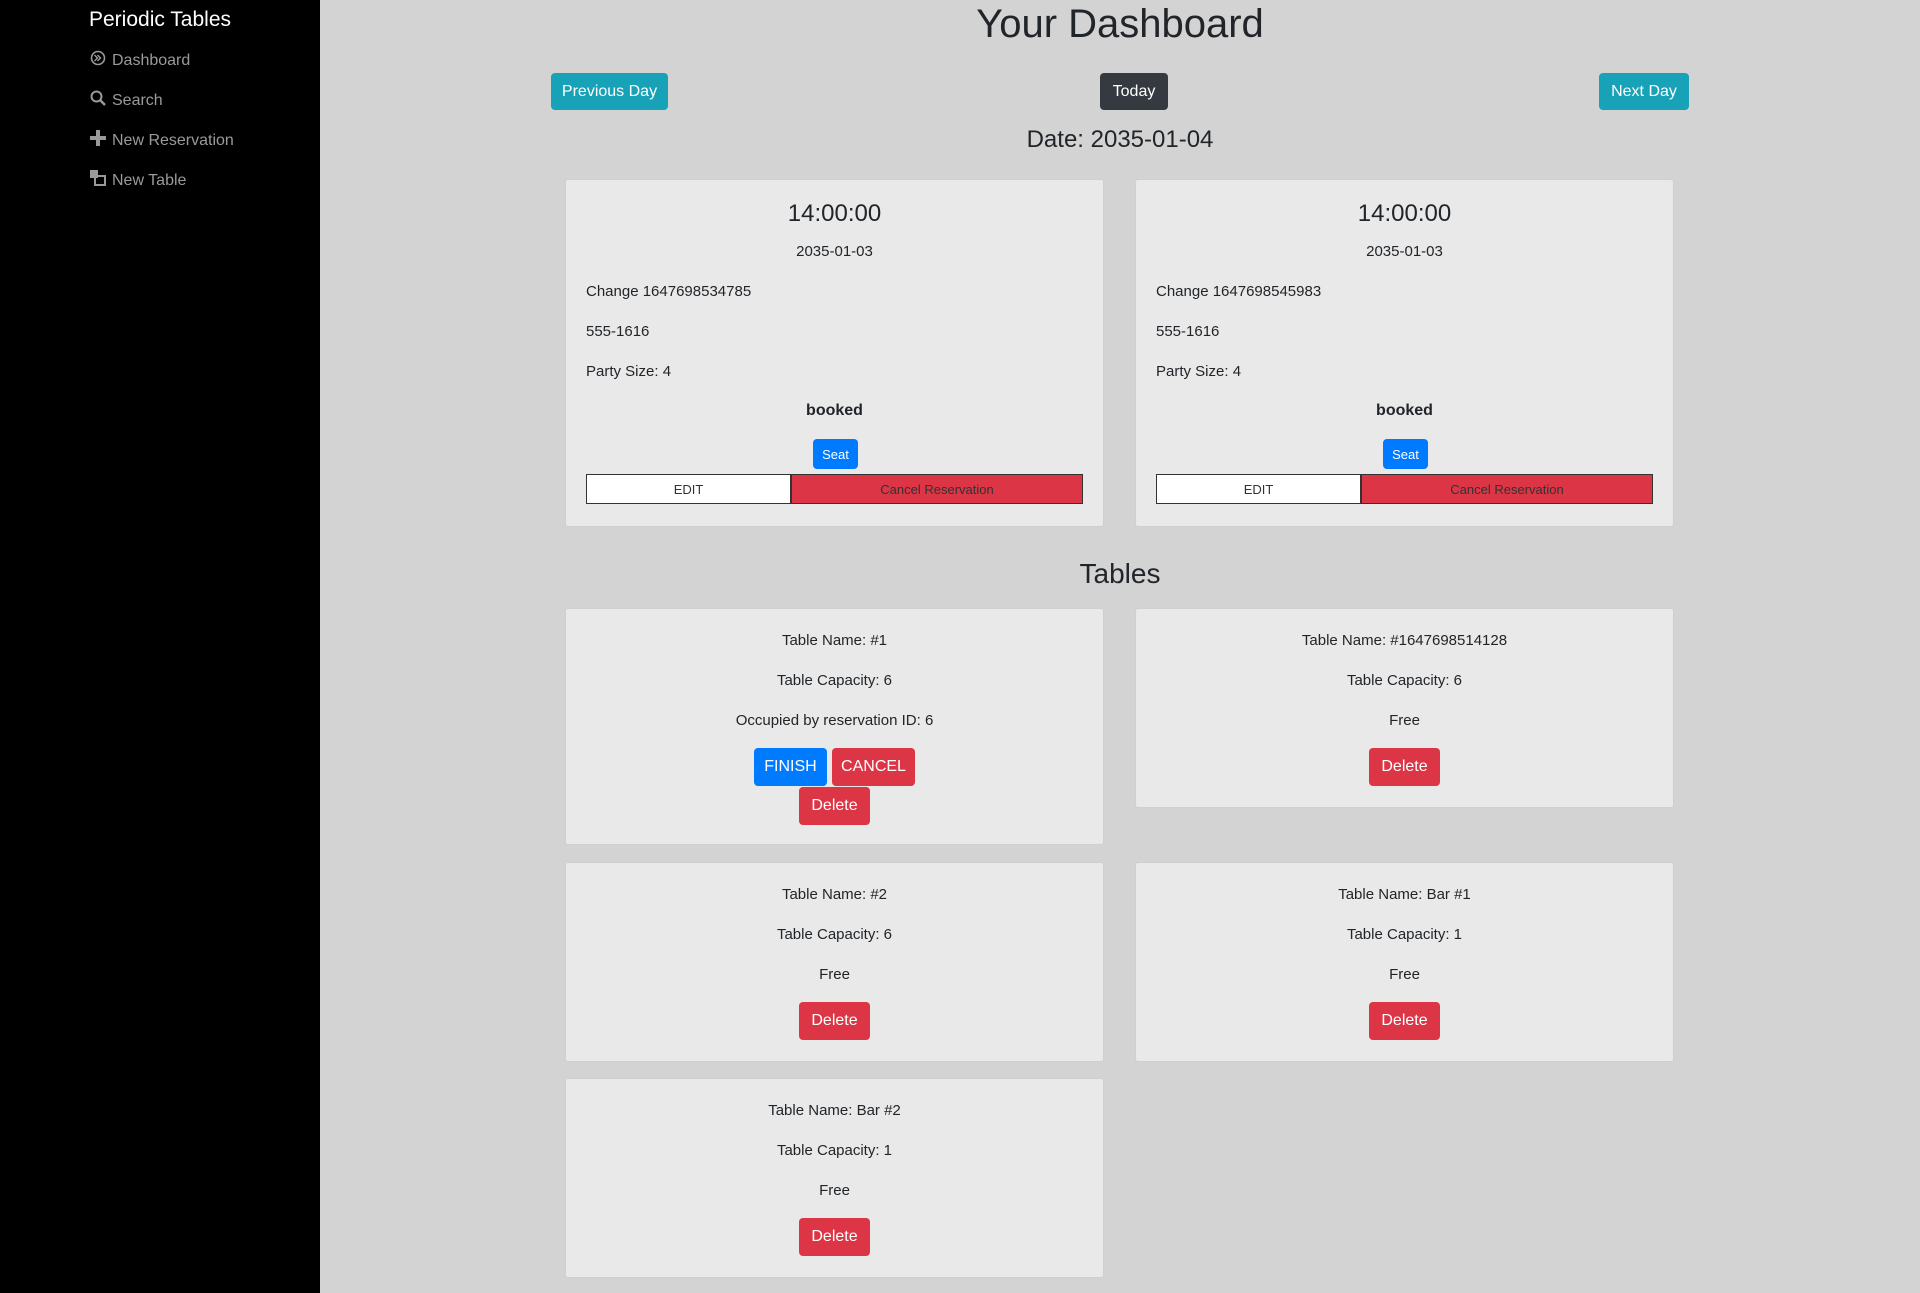 This screenshot has height=1293, width=1920. I want to click on cancel-seat-button: CANCEL, so click(873, 767).